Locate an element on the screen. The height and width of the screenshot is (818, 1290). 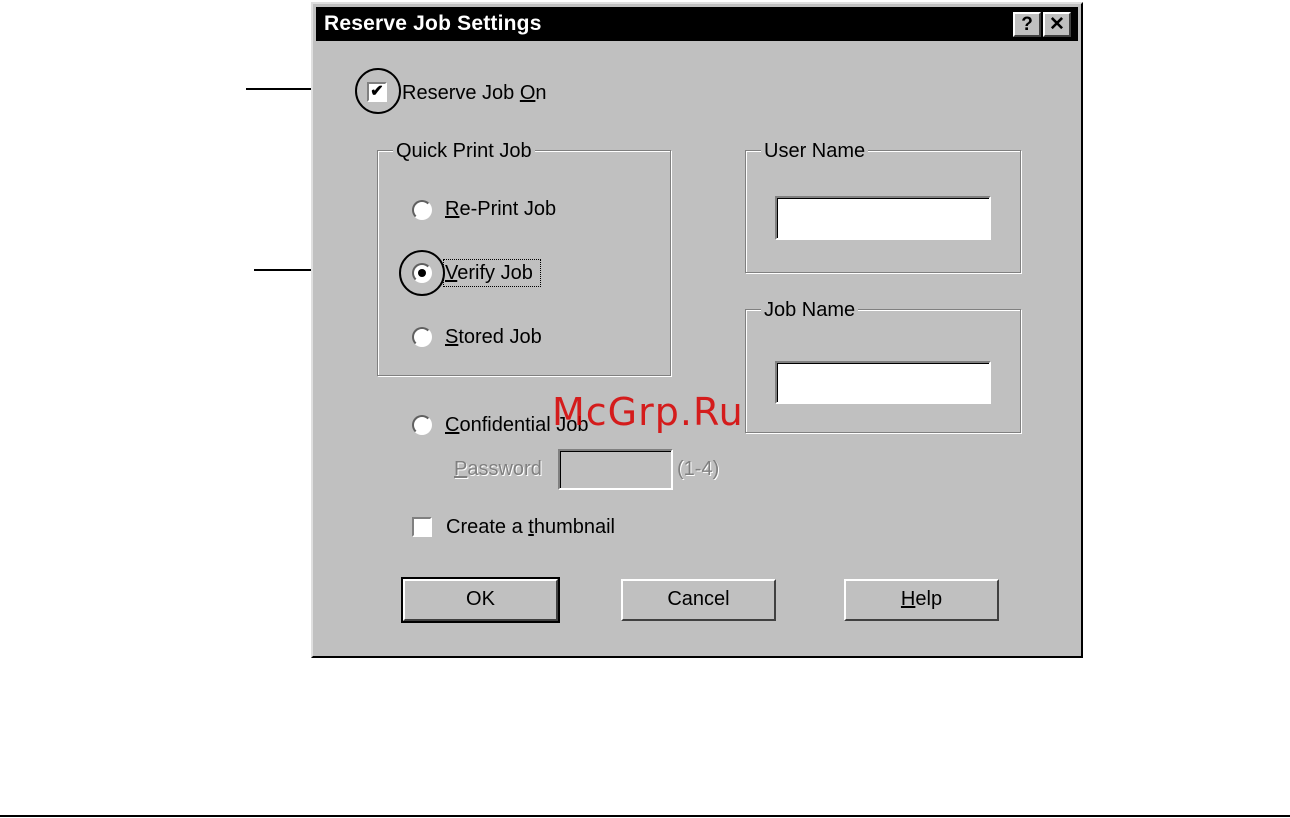
reserve-job-on-label: Reserve Job On is located at coordinates (474, 93).